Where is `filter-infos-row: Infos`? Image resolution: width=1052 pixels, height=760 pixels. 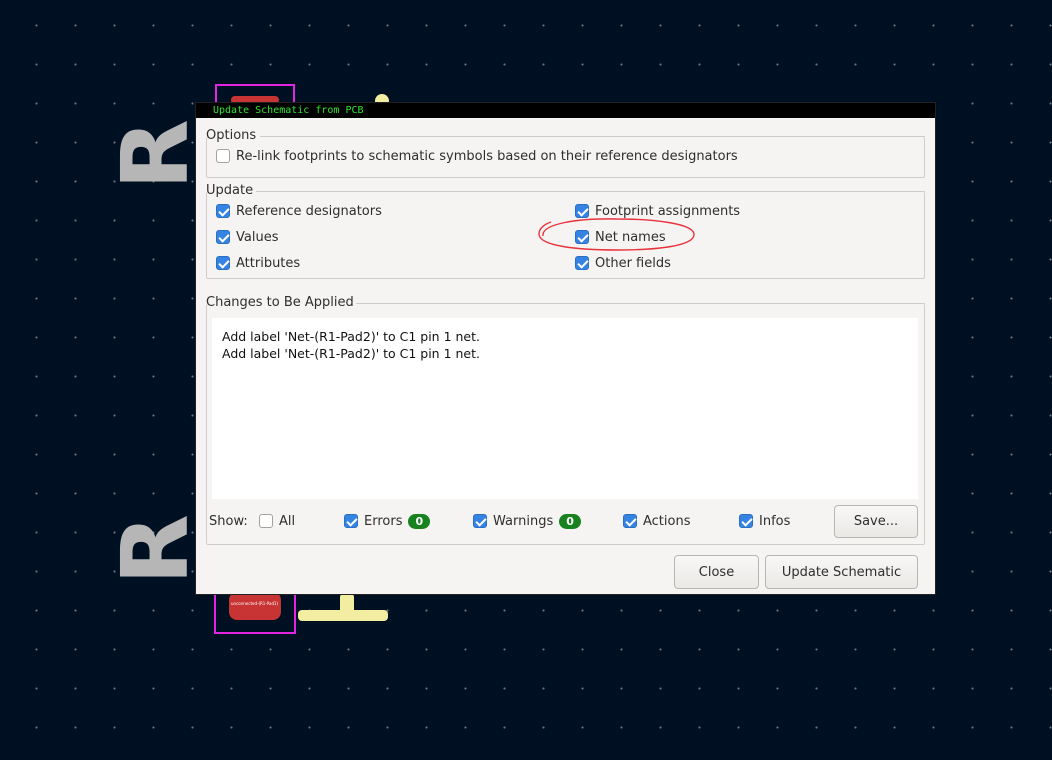
filter-infos-row: Infos is located at coordinates (764, 521).